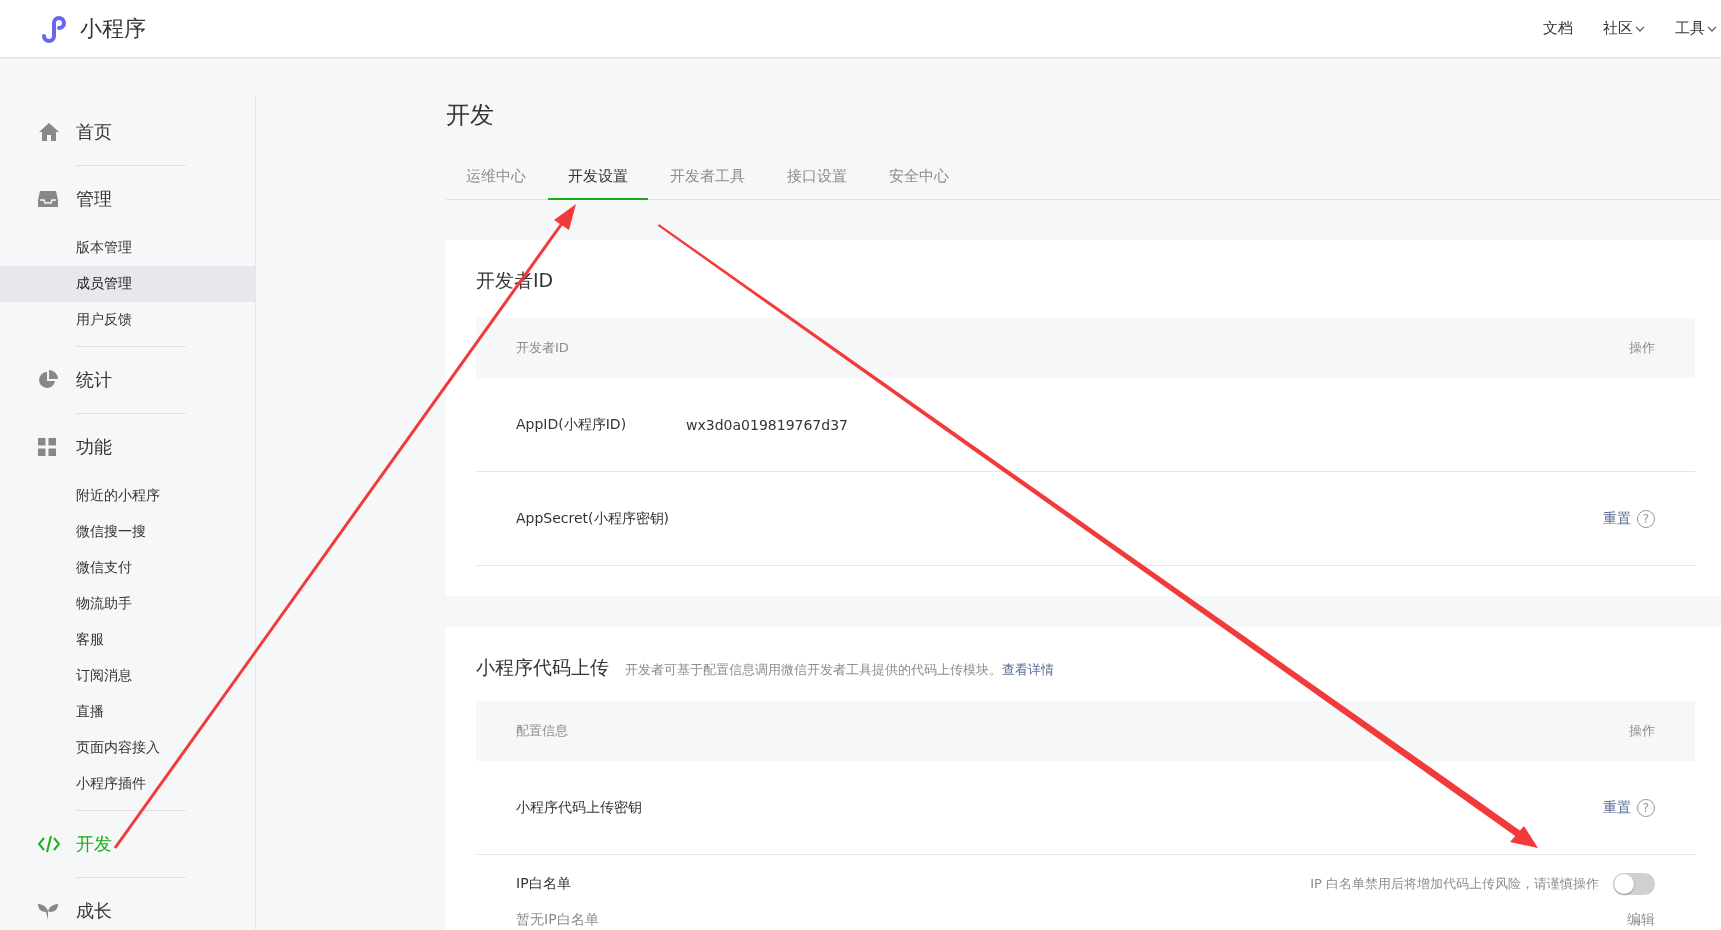 The image size is (1721, 930). I want to click on sidebar-subitem: 小程序插件, so click(127, 784).